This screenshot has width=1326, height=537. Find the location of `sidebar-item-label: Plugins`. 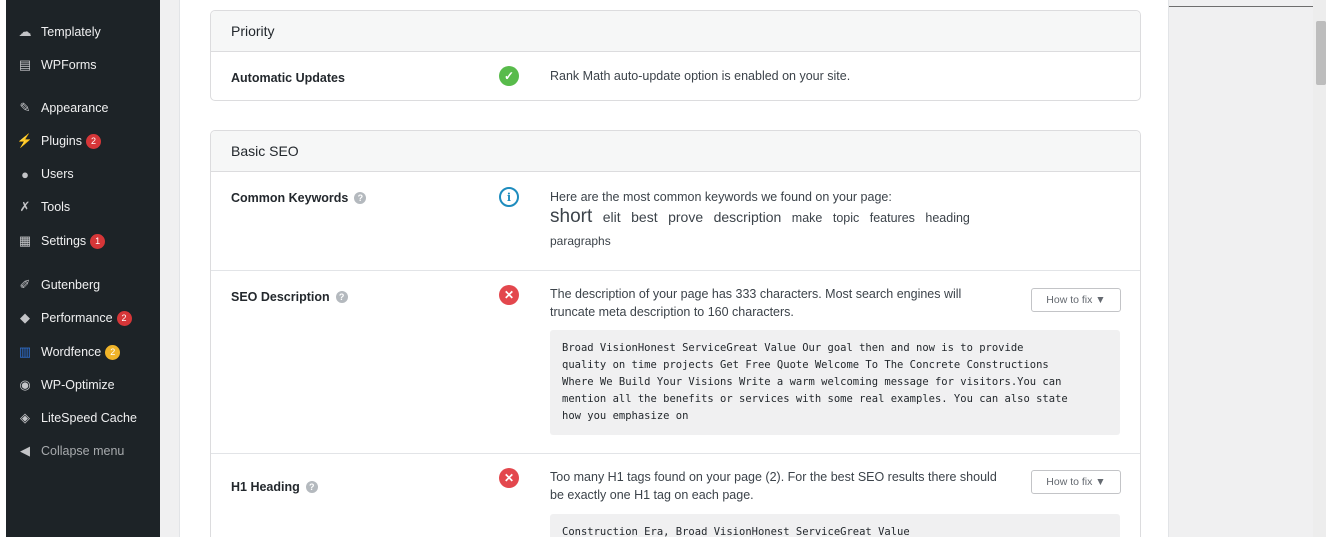

sidebar-item-label: Plugins is located at coordinates (61, 141).